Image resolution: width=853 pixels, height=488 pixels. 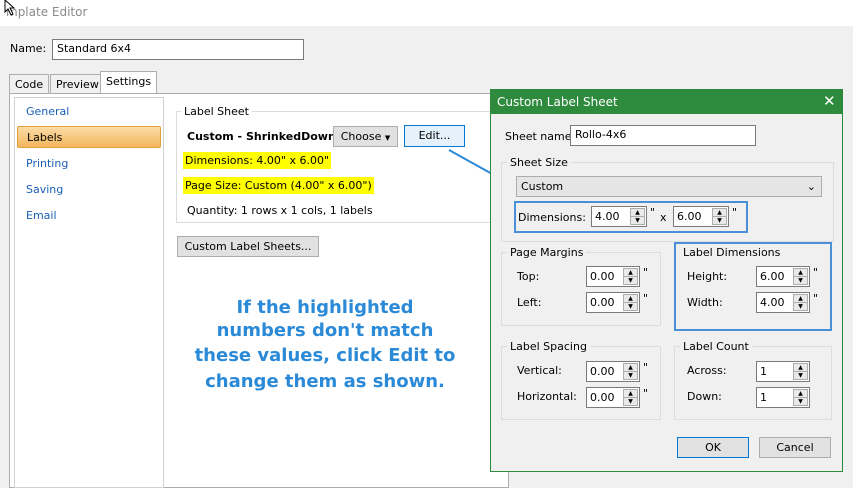 I want to click on dimension-height-spinner: 6.00 ▲ ▼, so click(x=701, y=216).